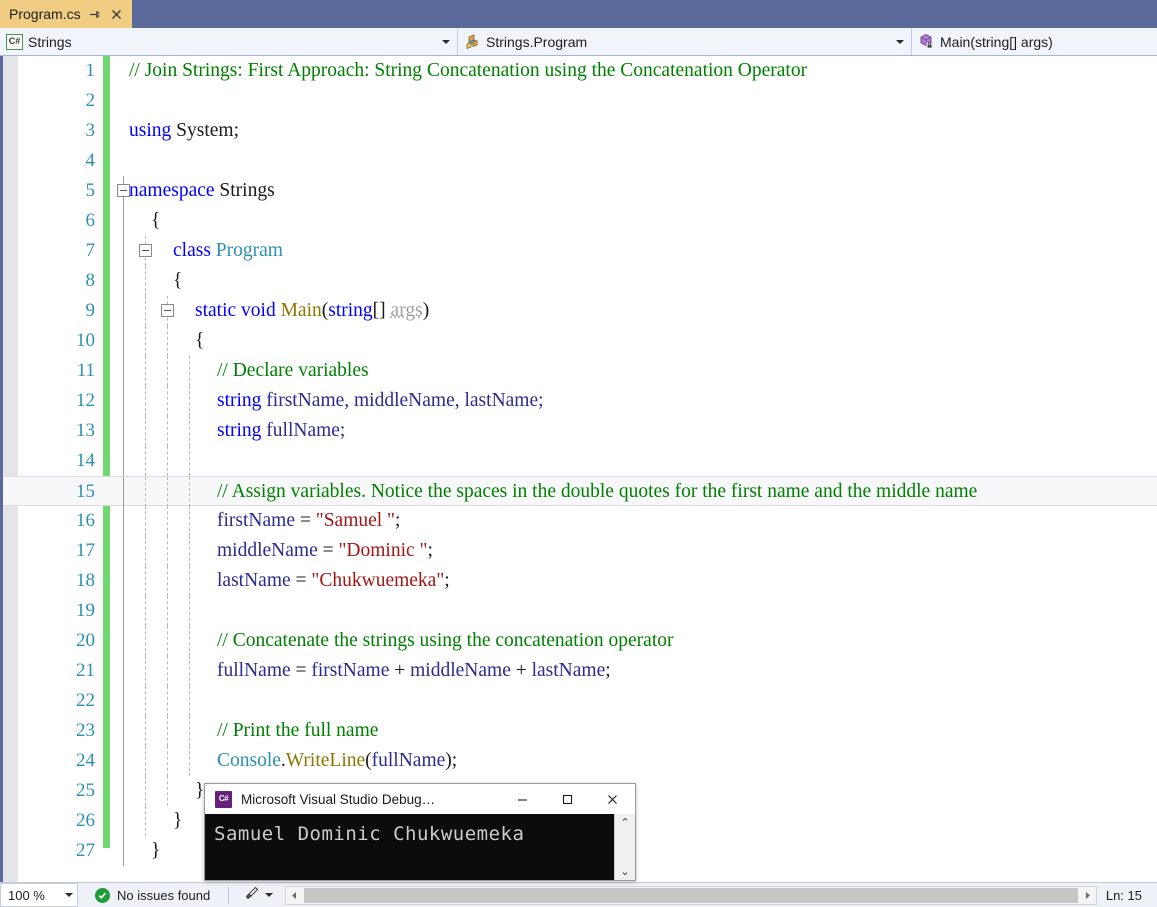 This screenshot has height=907, width=1157. Describe the element at coordinates (580, 731) in the screenshot. I see `code-line: 23 // Print the full name` at that location.